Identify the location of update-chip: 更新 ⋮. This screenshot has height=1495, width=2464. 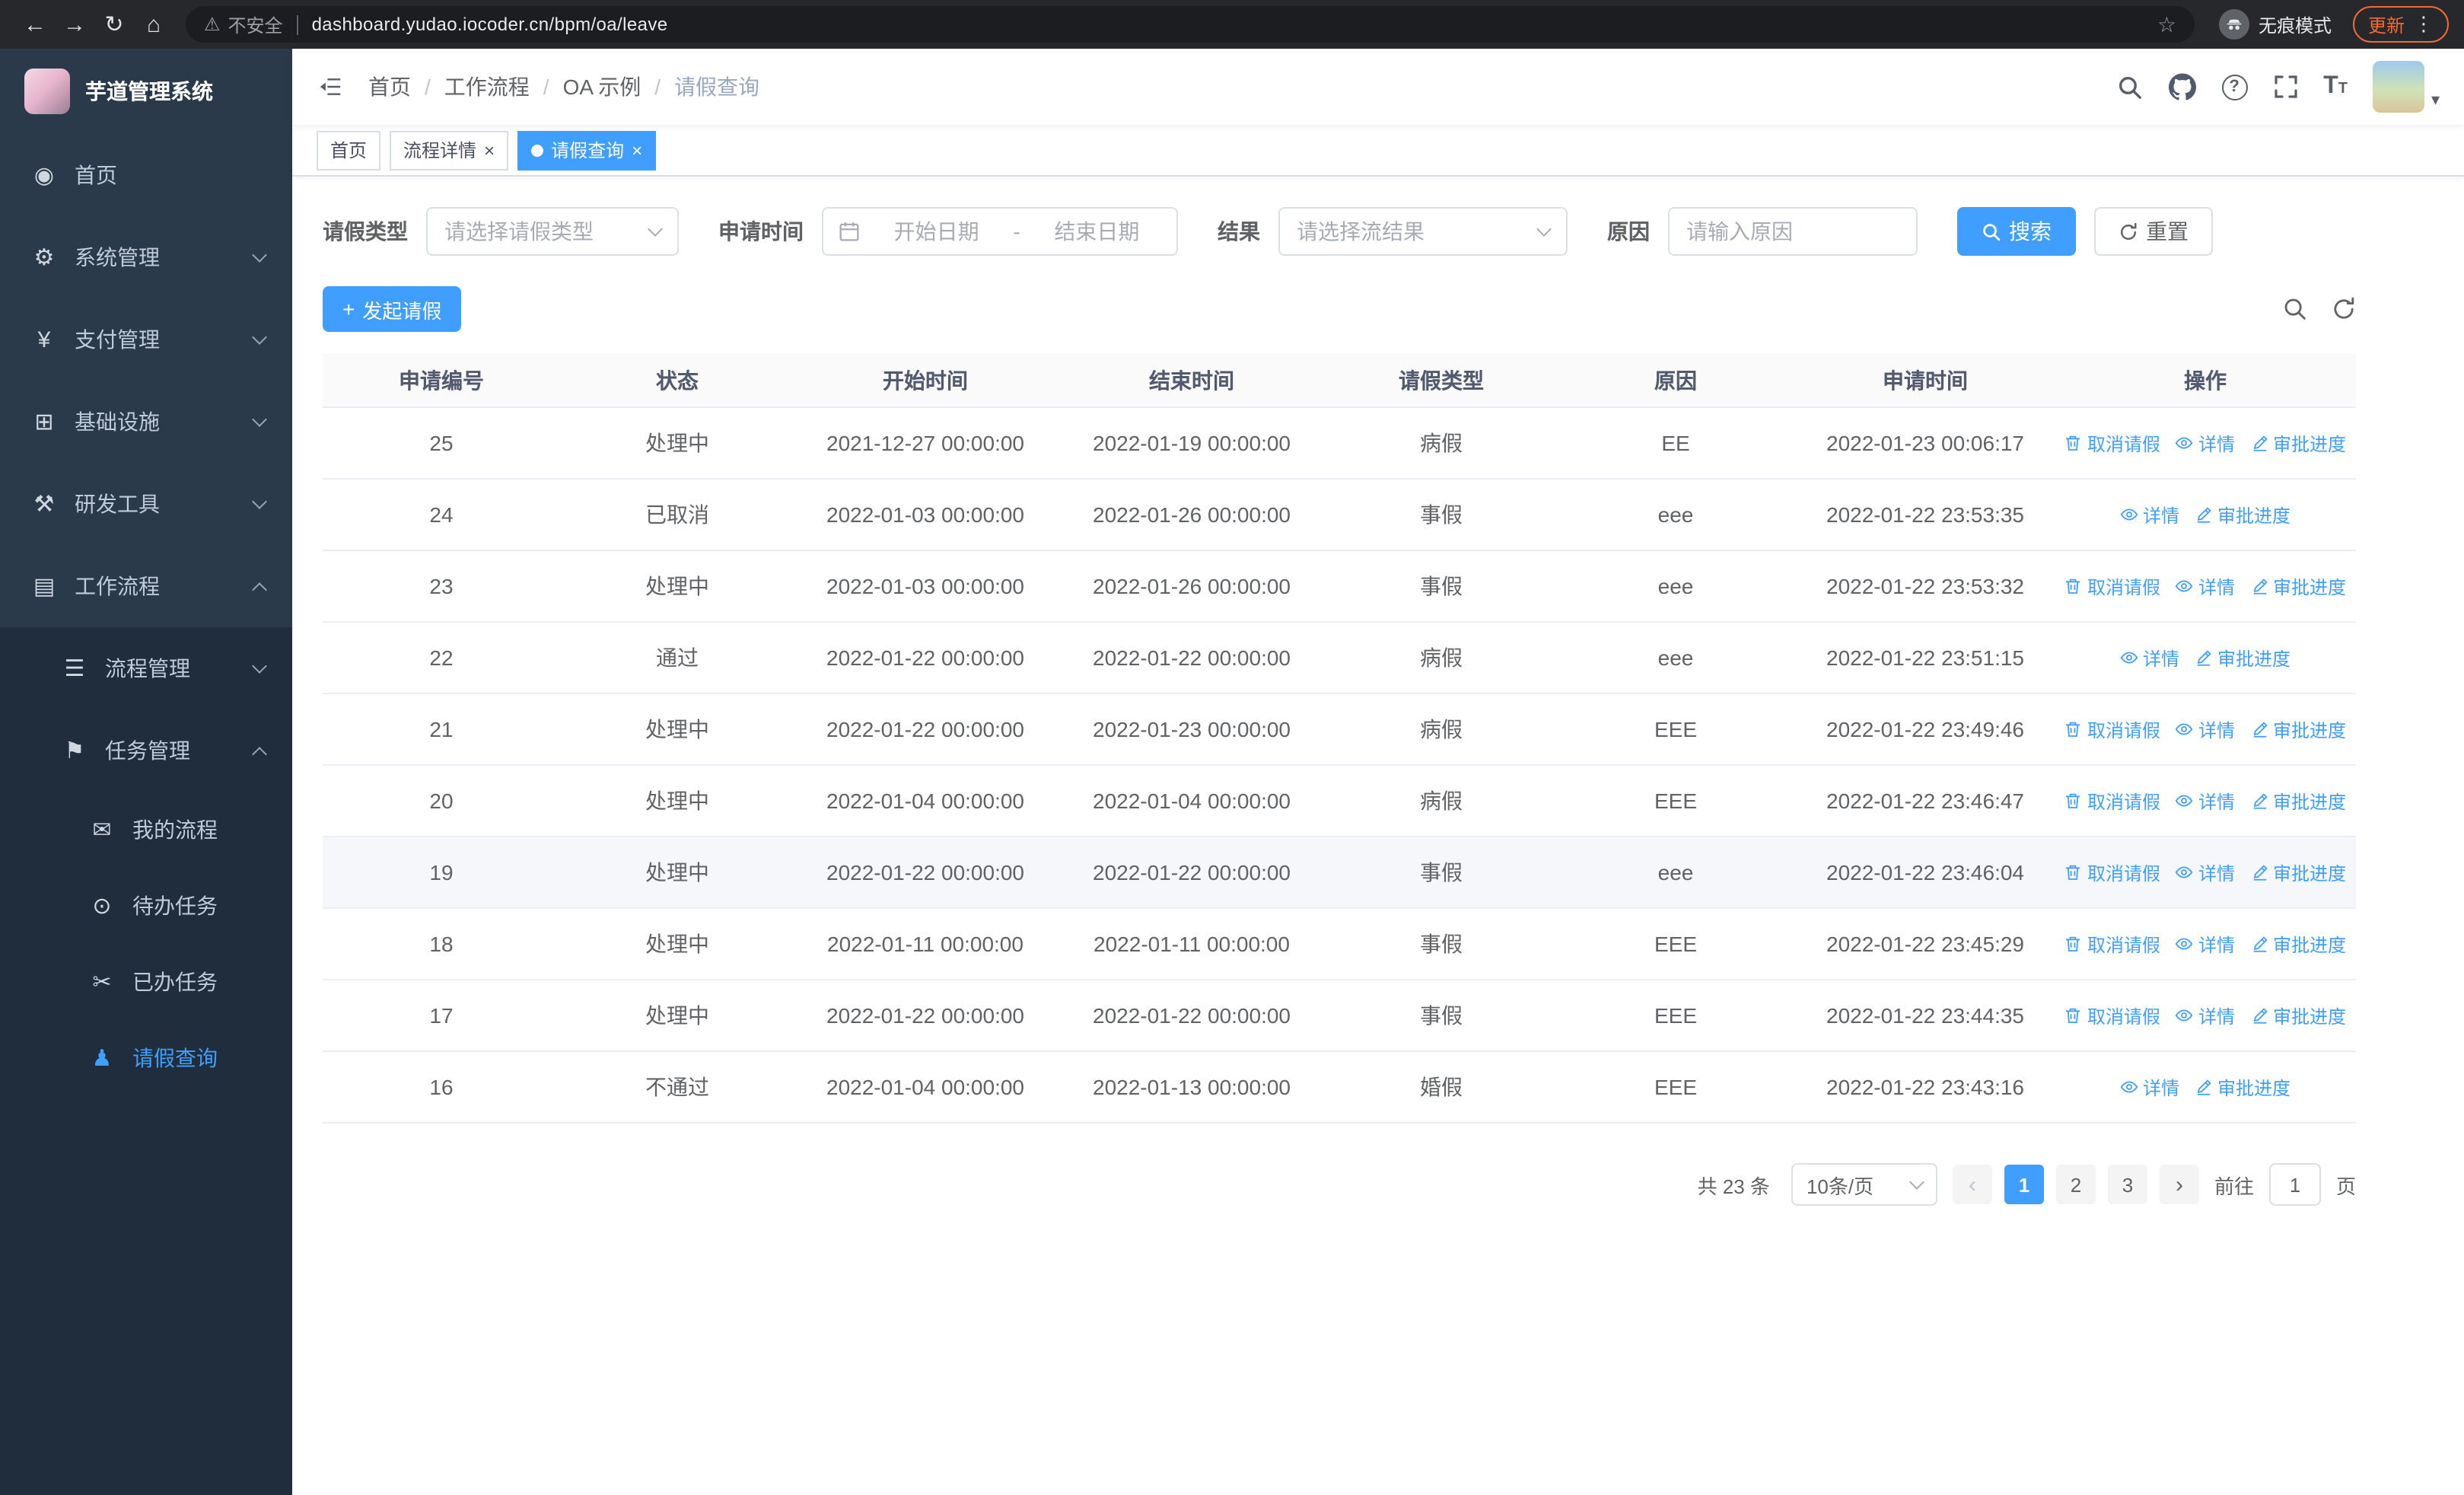
(2400, 25).